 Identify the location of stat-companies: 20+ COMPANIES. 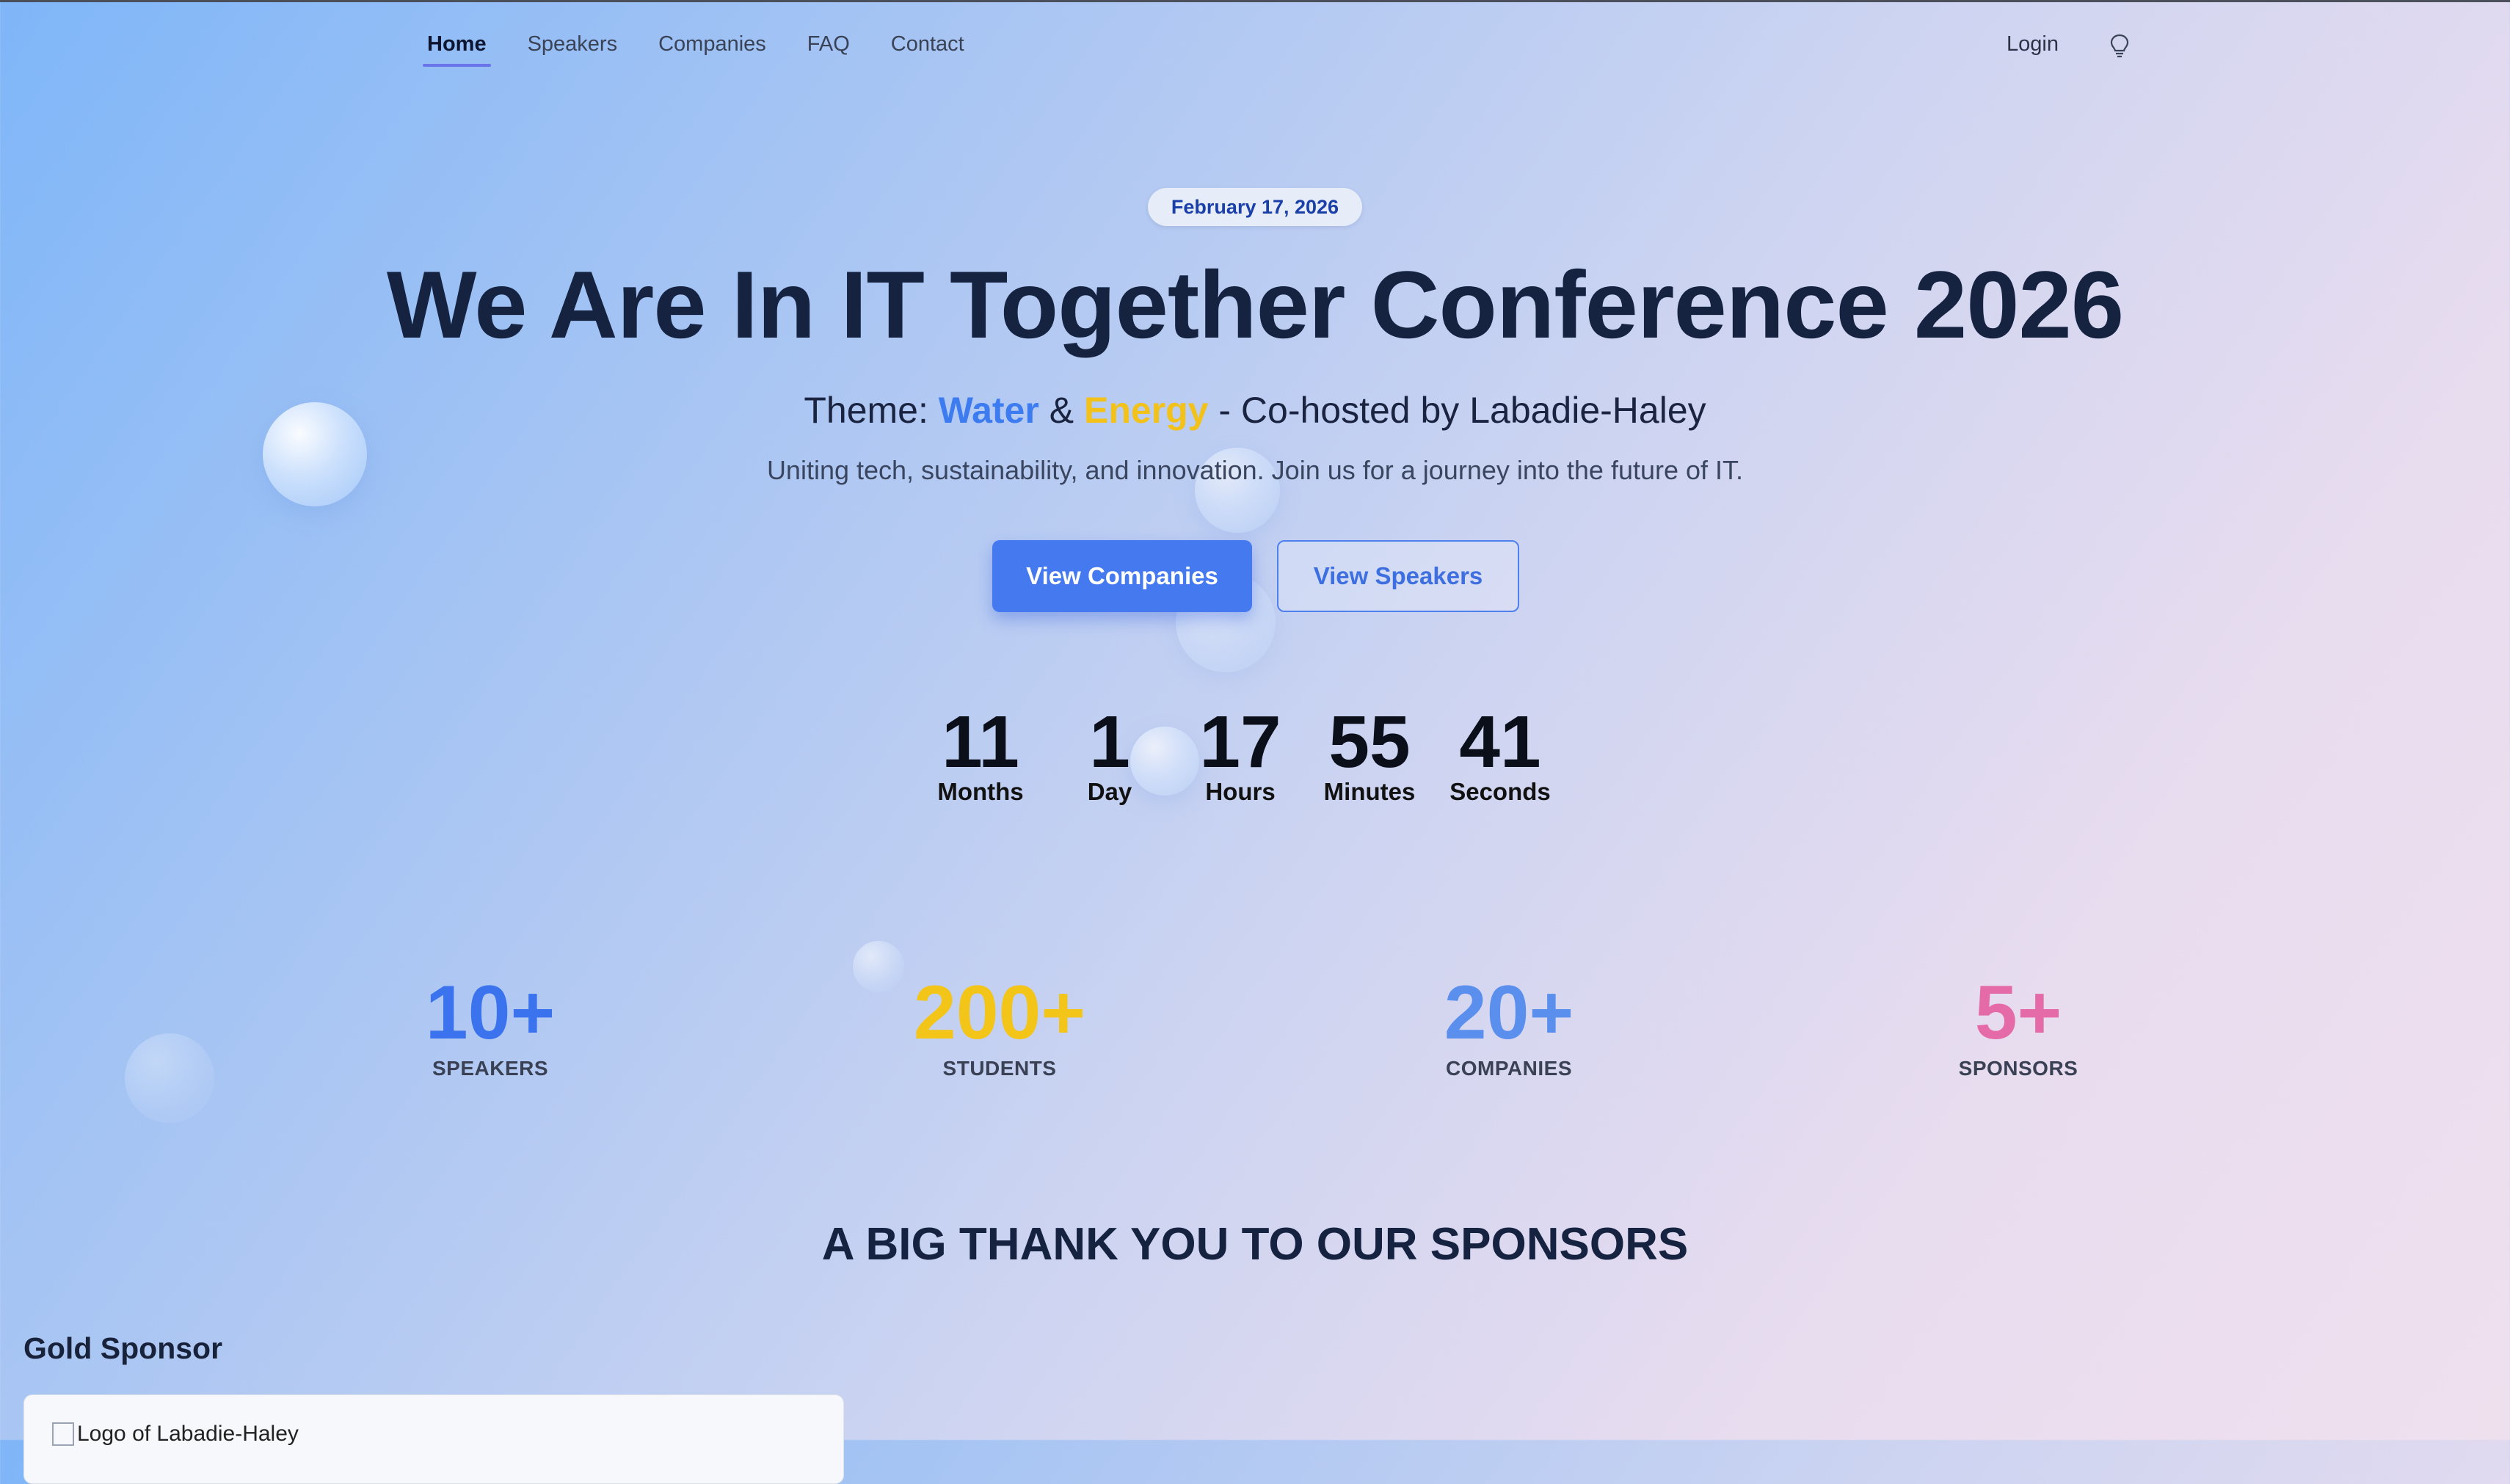
(1509, 1024).